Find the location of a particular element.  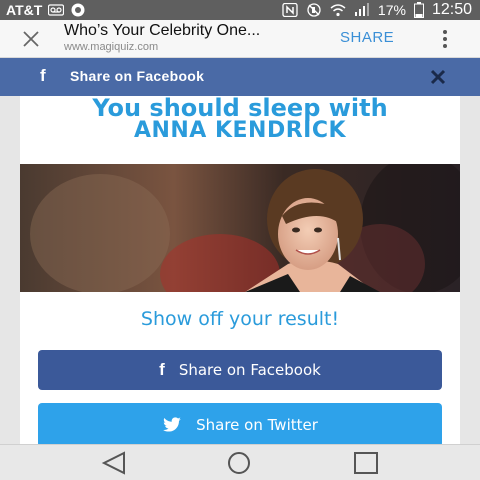

clock: 12:50 is located at coordinates (451, 9).